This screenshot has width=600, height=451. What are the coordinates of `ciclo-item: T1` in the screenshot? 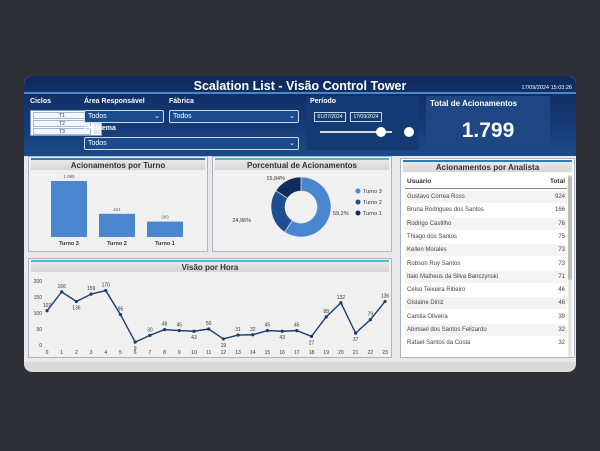 It's located at (62, 115).